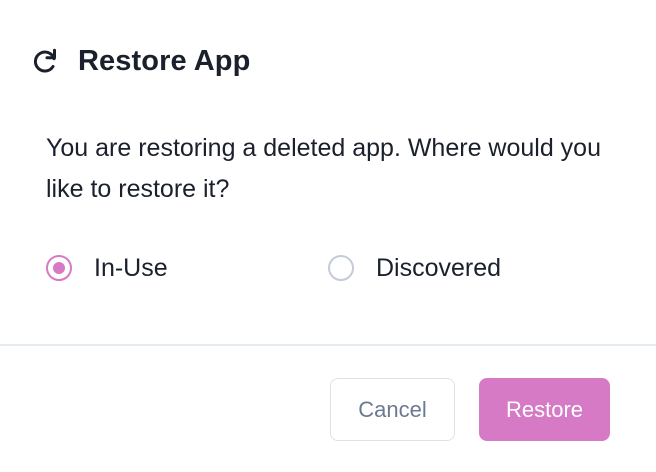 The width and height of the screenshot is (656, 472). I want to click on radio-label-discovered: Discovered, so click(439, 267).